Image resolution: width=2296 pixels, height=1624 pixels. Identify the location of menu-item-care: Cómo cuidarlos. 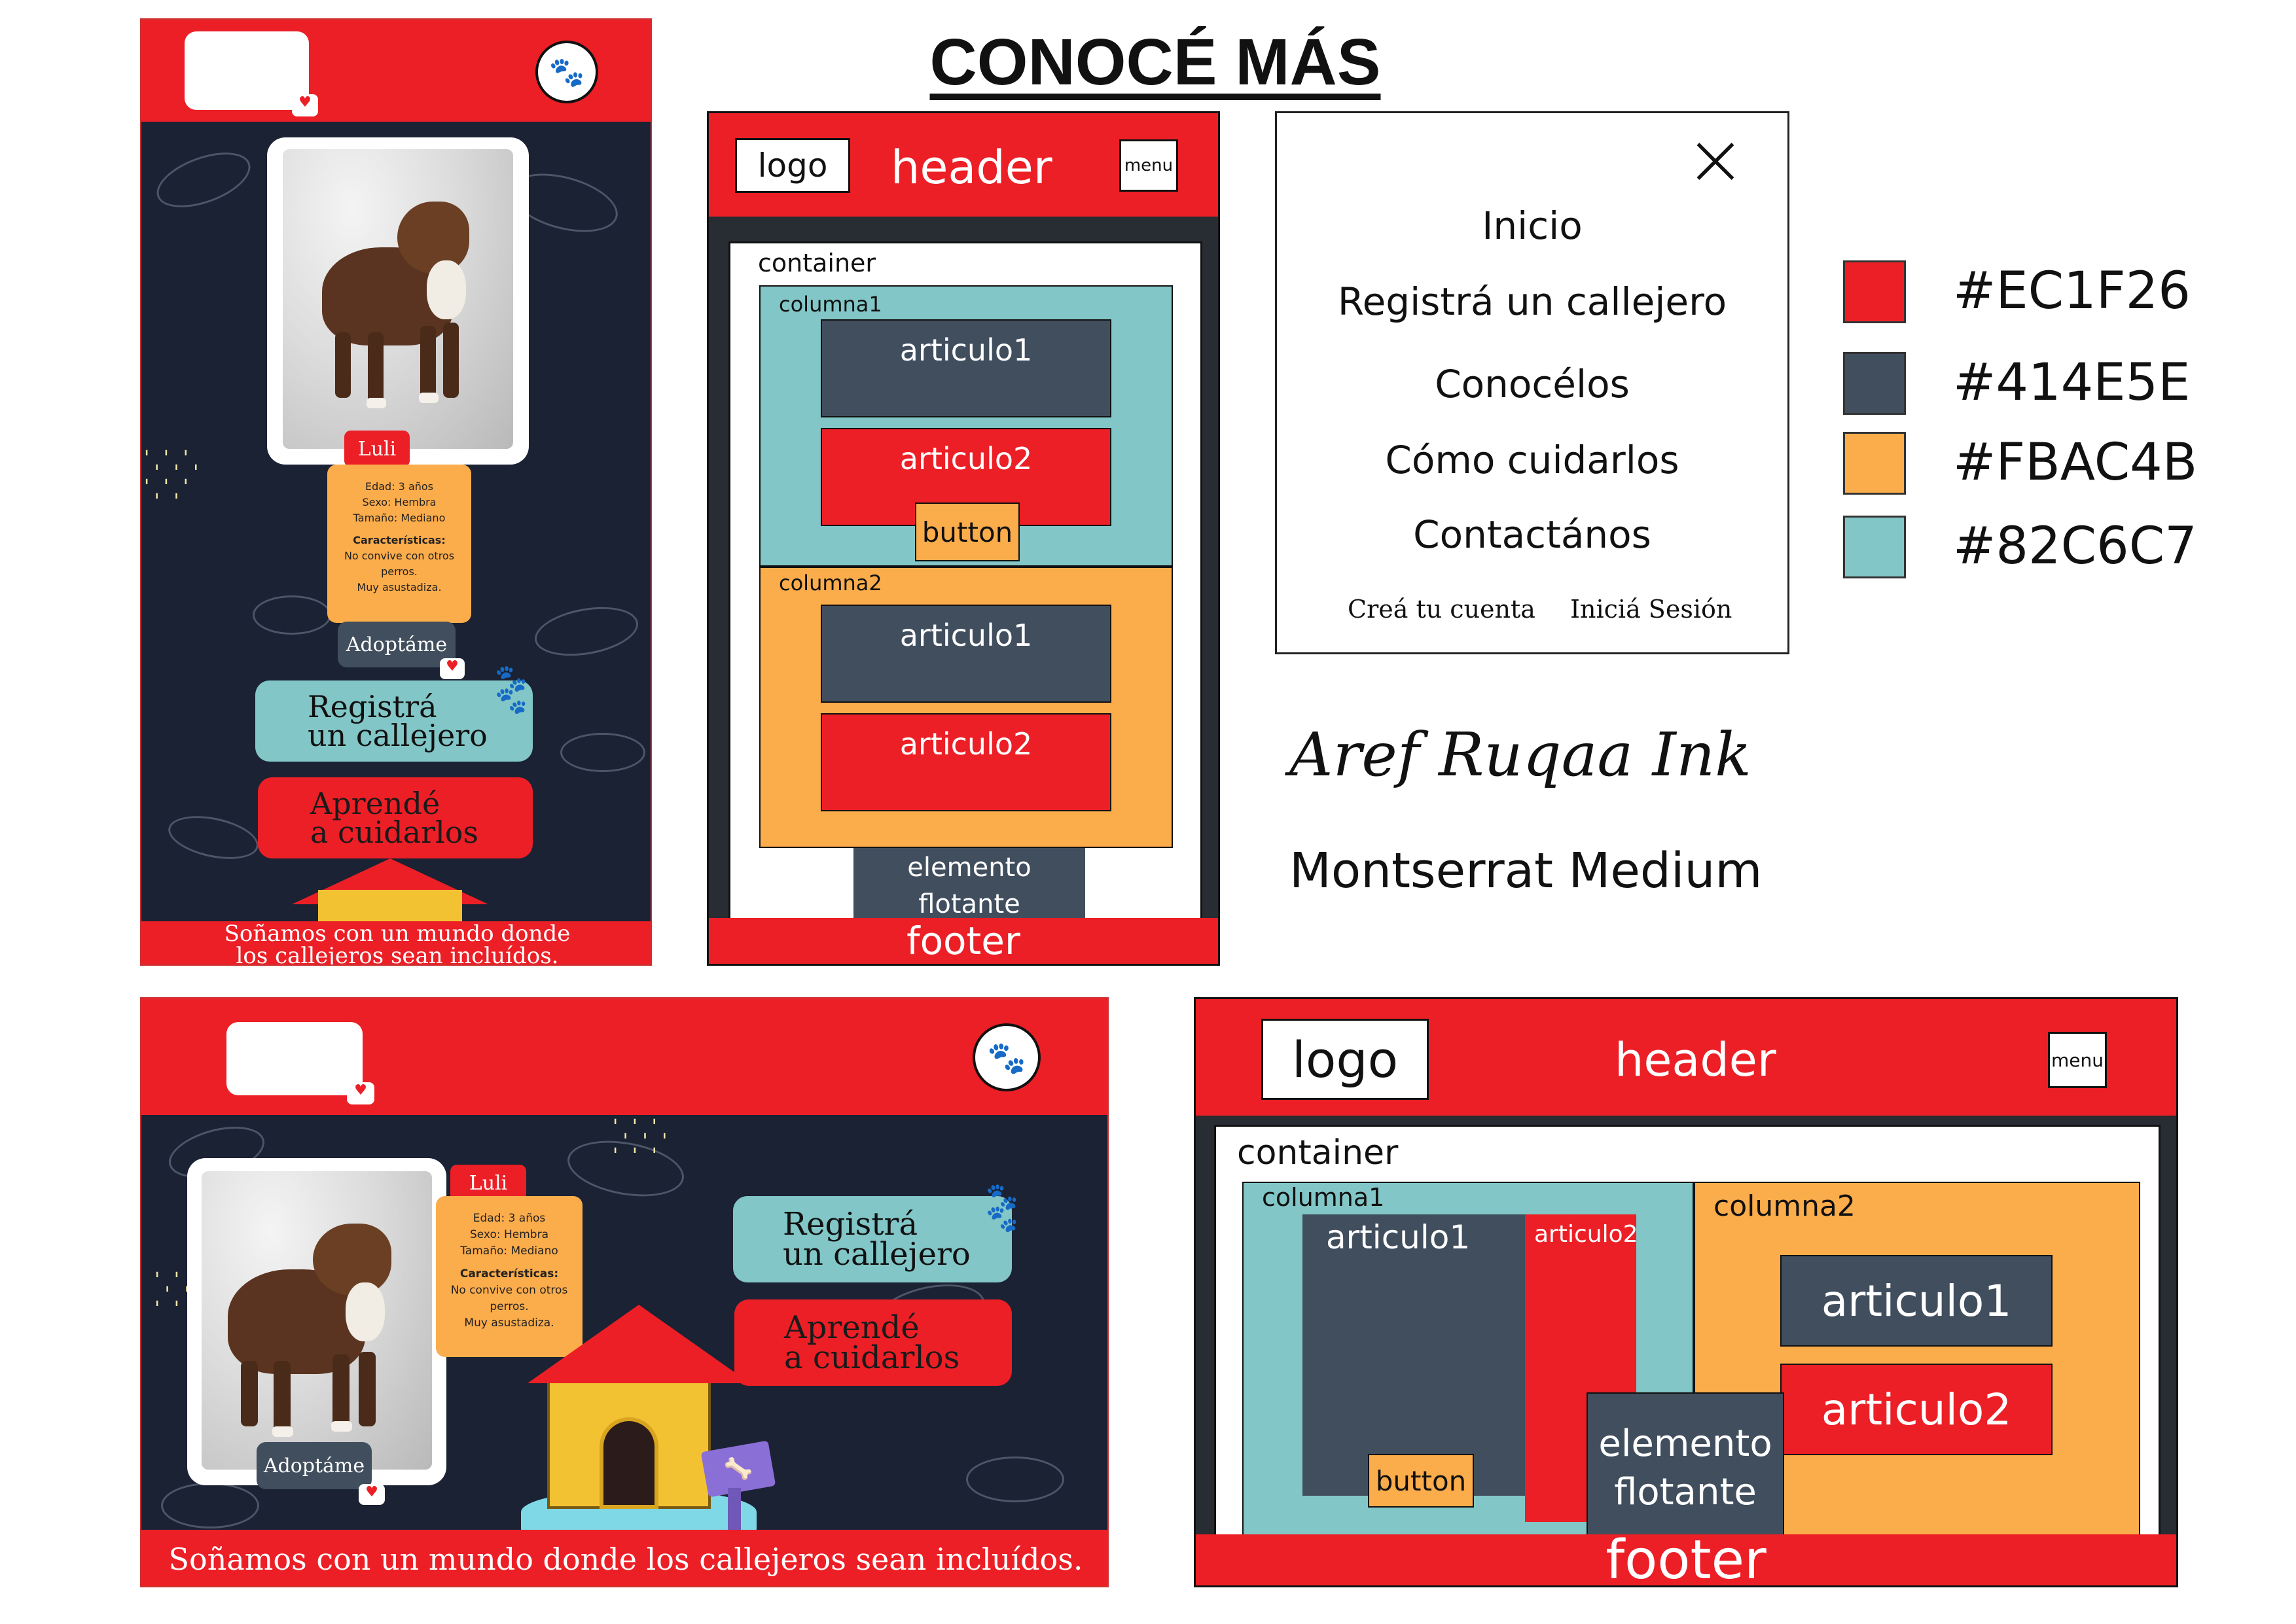
(1532, 460).